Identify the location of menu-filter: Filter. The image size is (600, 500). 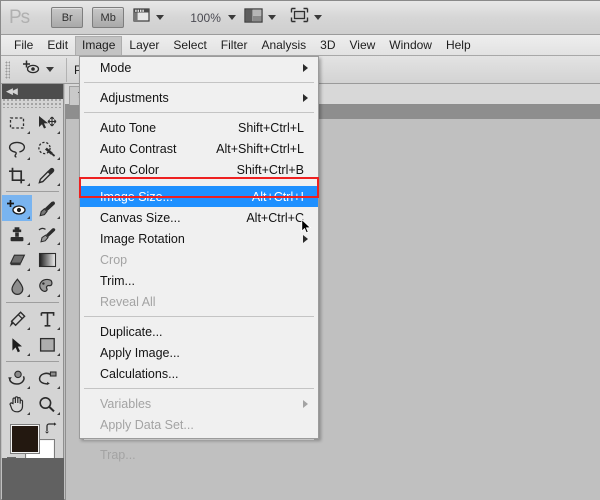
(234, 45).